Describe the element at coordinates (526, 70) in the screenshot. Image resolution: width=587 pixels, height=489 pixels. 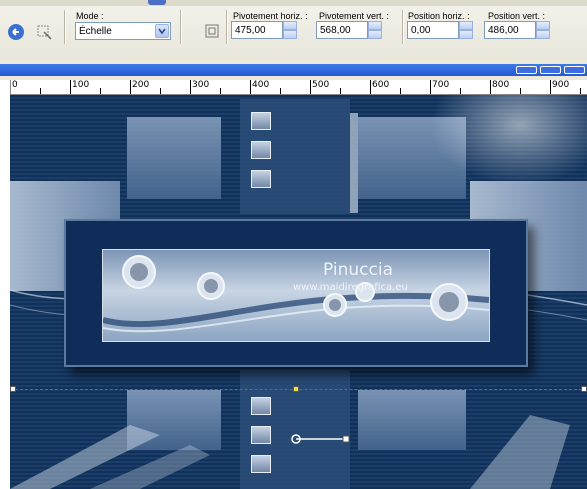
I see `minimize-button` at that location.